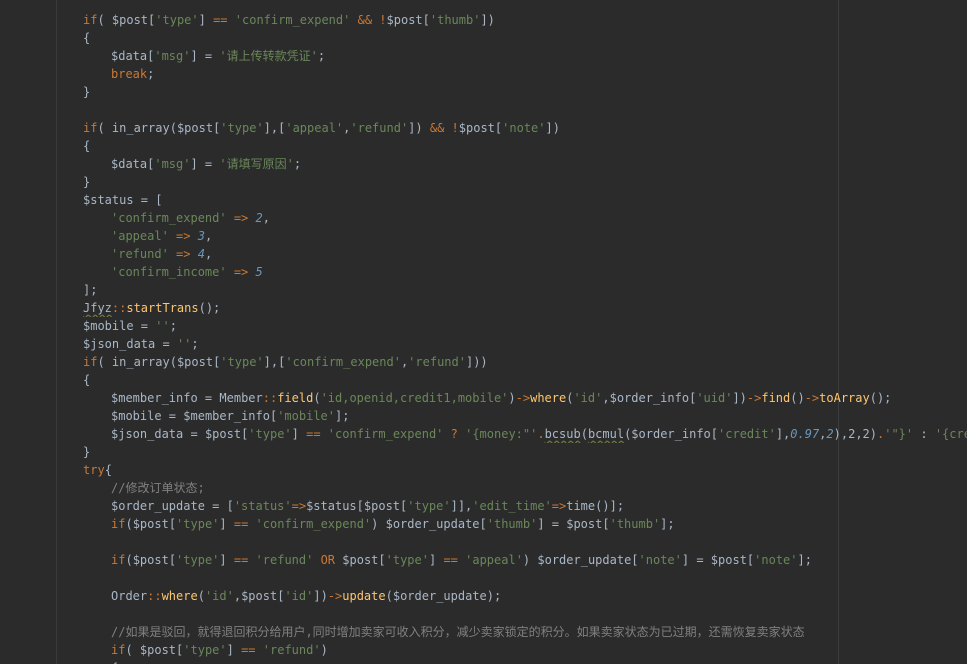 The image size is (967, 664). Describe the element at coordinates (455, 20) in the screenshot. I see `code-string: 'thumb'` at that location.